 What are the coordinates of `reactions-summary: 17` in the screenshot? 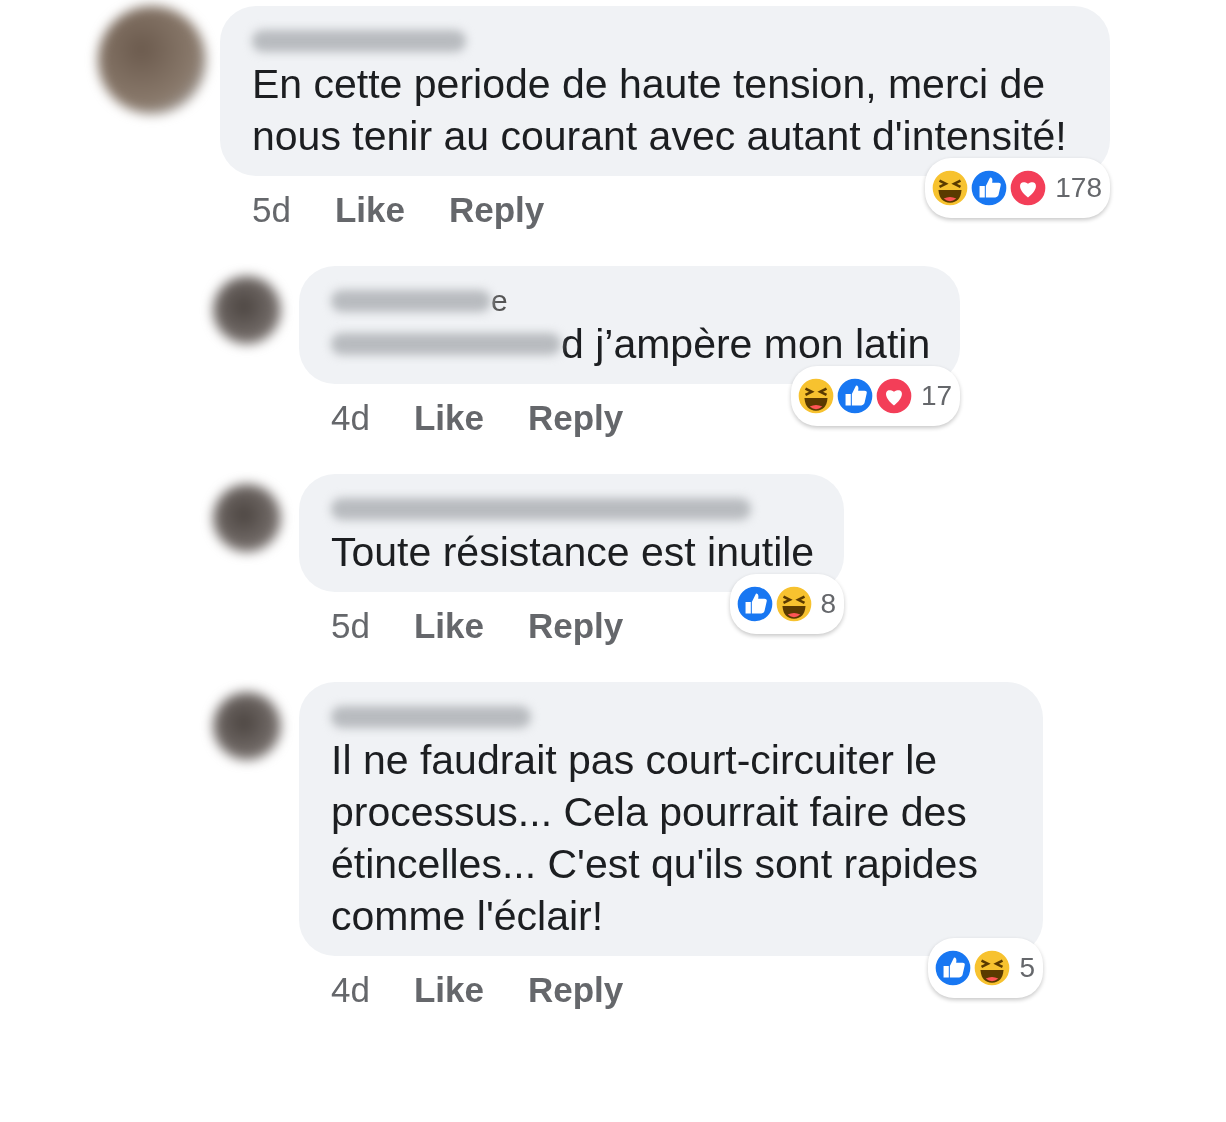 It's located at (876, 396).